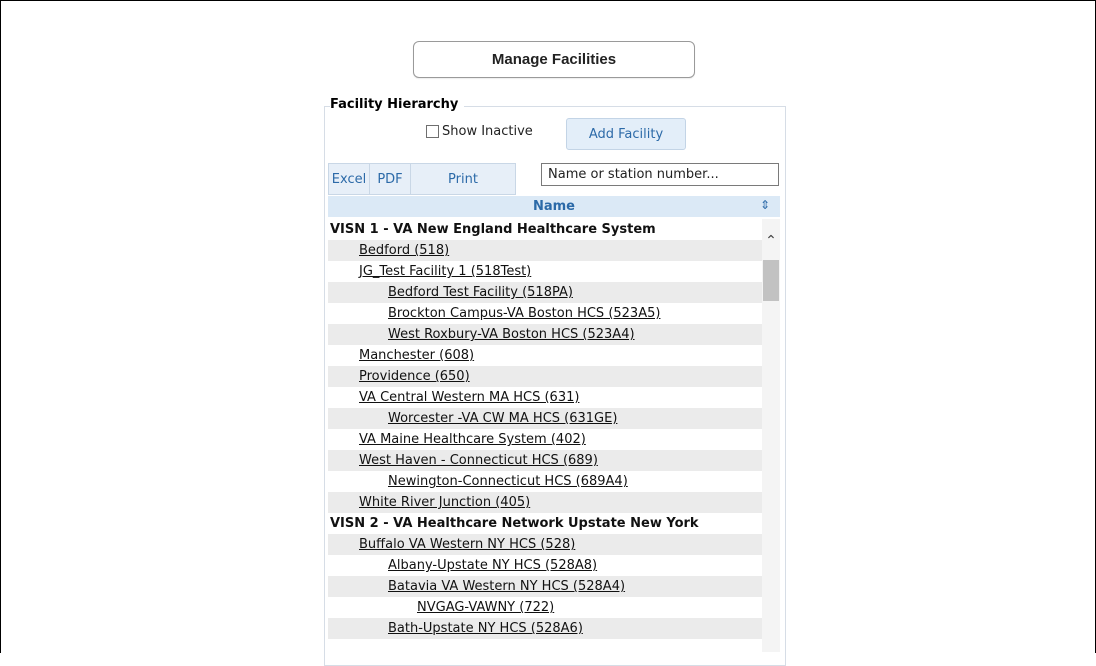  I want to click on facility-link: NVGAG-VAWNY (722), so click(485, 607).